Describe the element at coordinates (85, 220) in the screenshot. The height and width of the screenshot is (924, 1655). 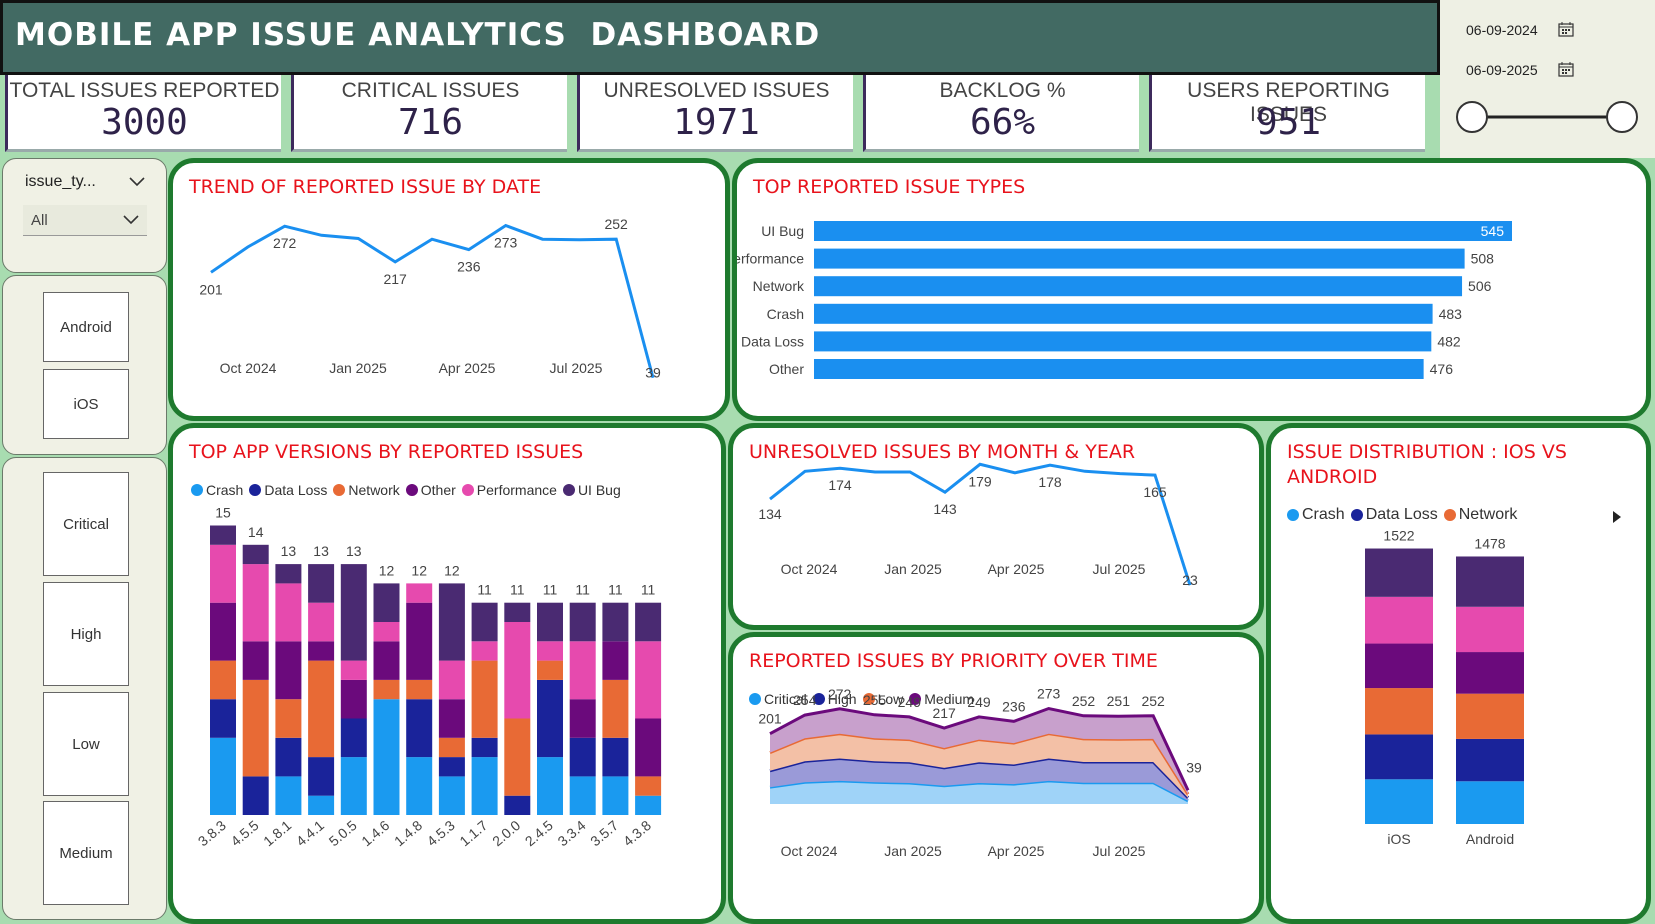
I see `issue-type-dropdown: All` at that location.